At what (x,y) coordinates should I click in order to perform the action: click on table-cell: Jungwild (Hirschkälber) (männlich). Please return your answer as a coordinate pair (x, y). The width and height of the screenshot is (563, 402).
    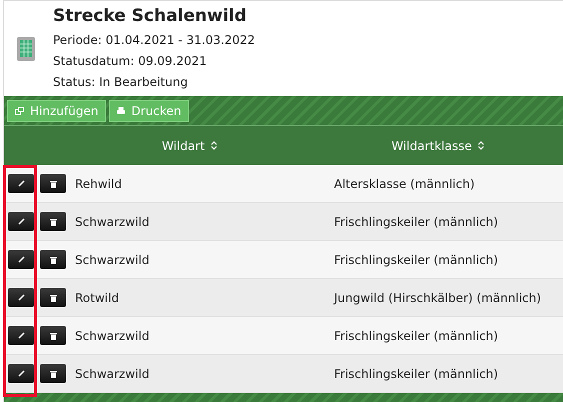
    Looking at the image, I should click on (438, 297).